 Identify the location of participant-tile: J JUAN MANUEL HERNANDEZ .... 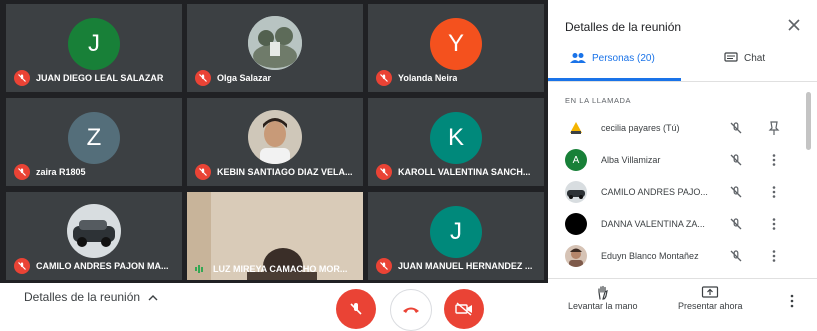
(456, 236).